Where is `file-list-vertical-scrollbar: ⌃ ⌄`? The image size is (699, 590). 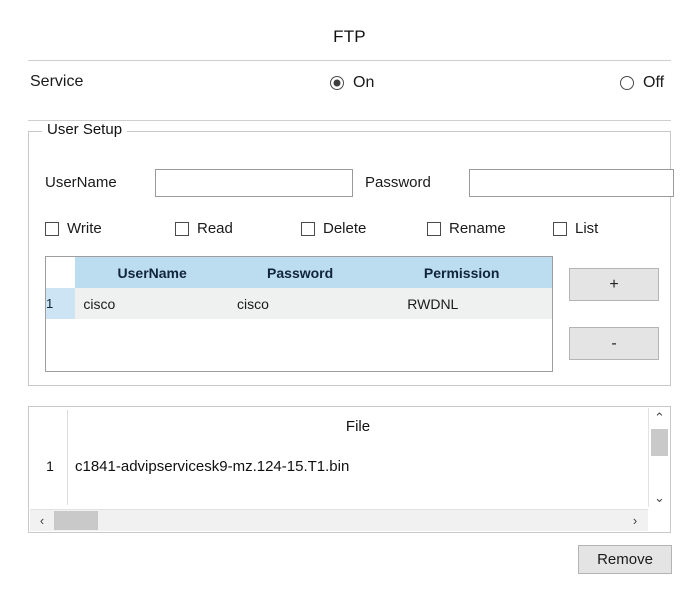
file-list-vertical-scrollbar: ⌃ ⌄ is located at coordinates (658, 457).